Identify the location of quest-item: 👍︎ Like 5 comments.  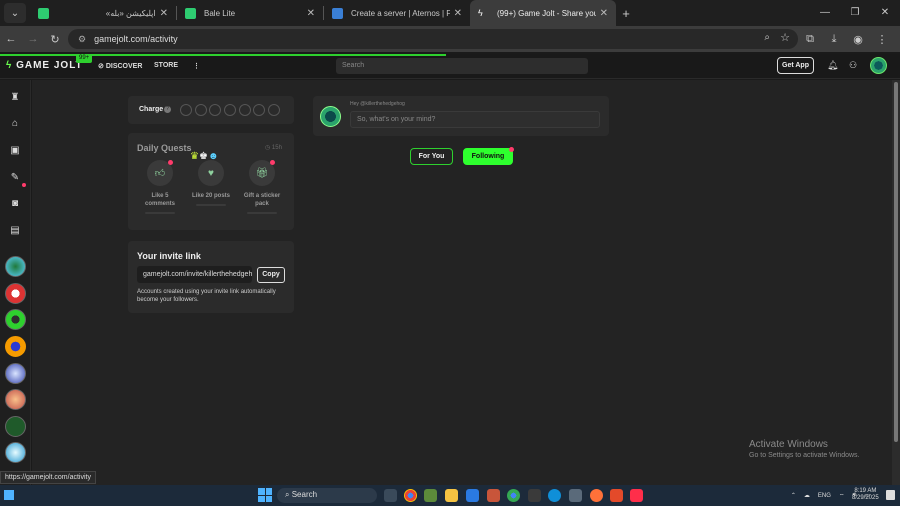
(160, 187).